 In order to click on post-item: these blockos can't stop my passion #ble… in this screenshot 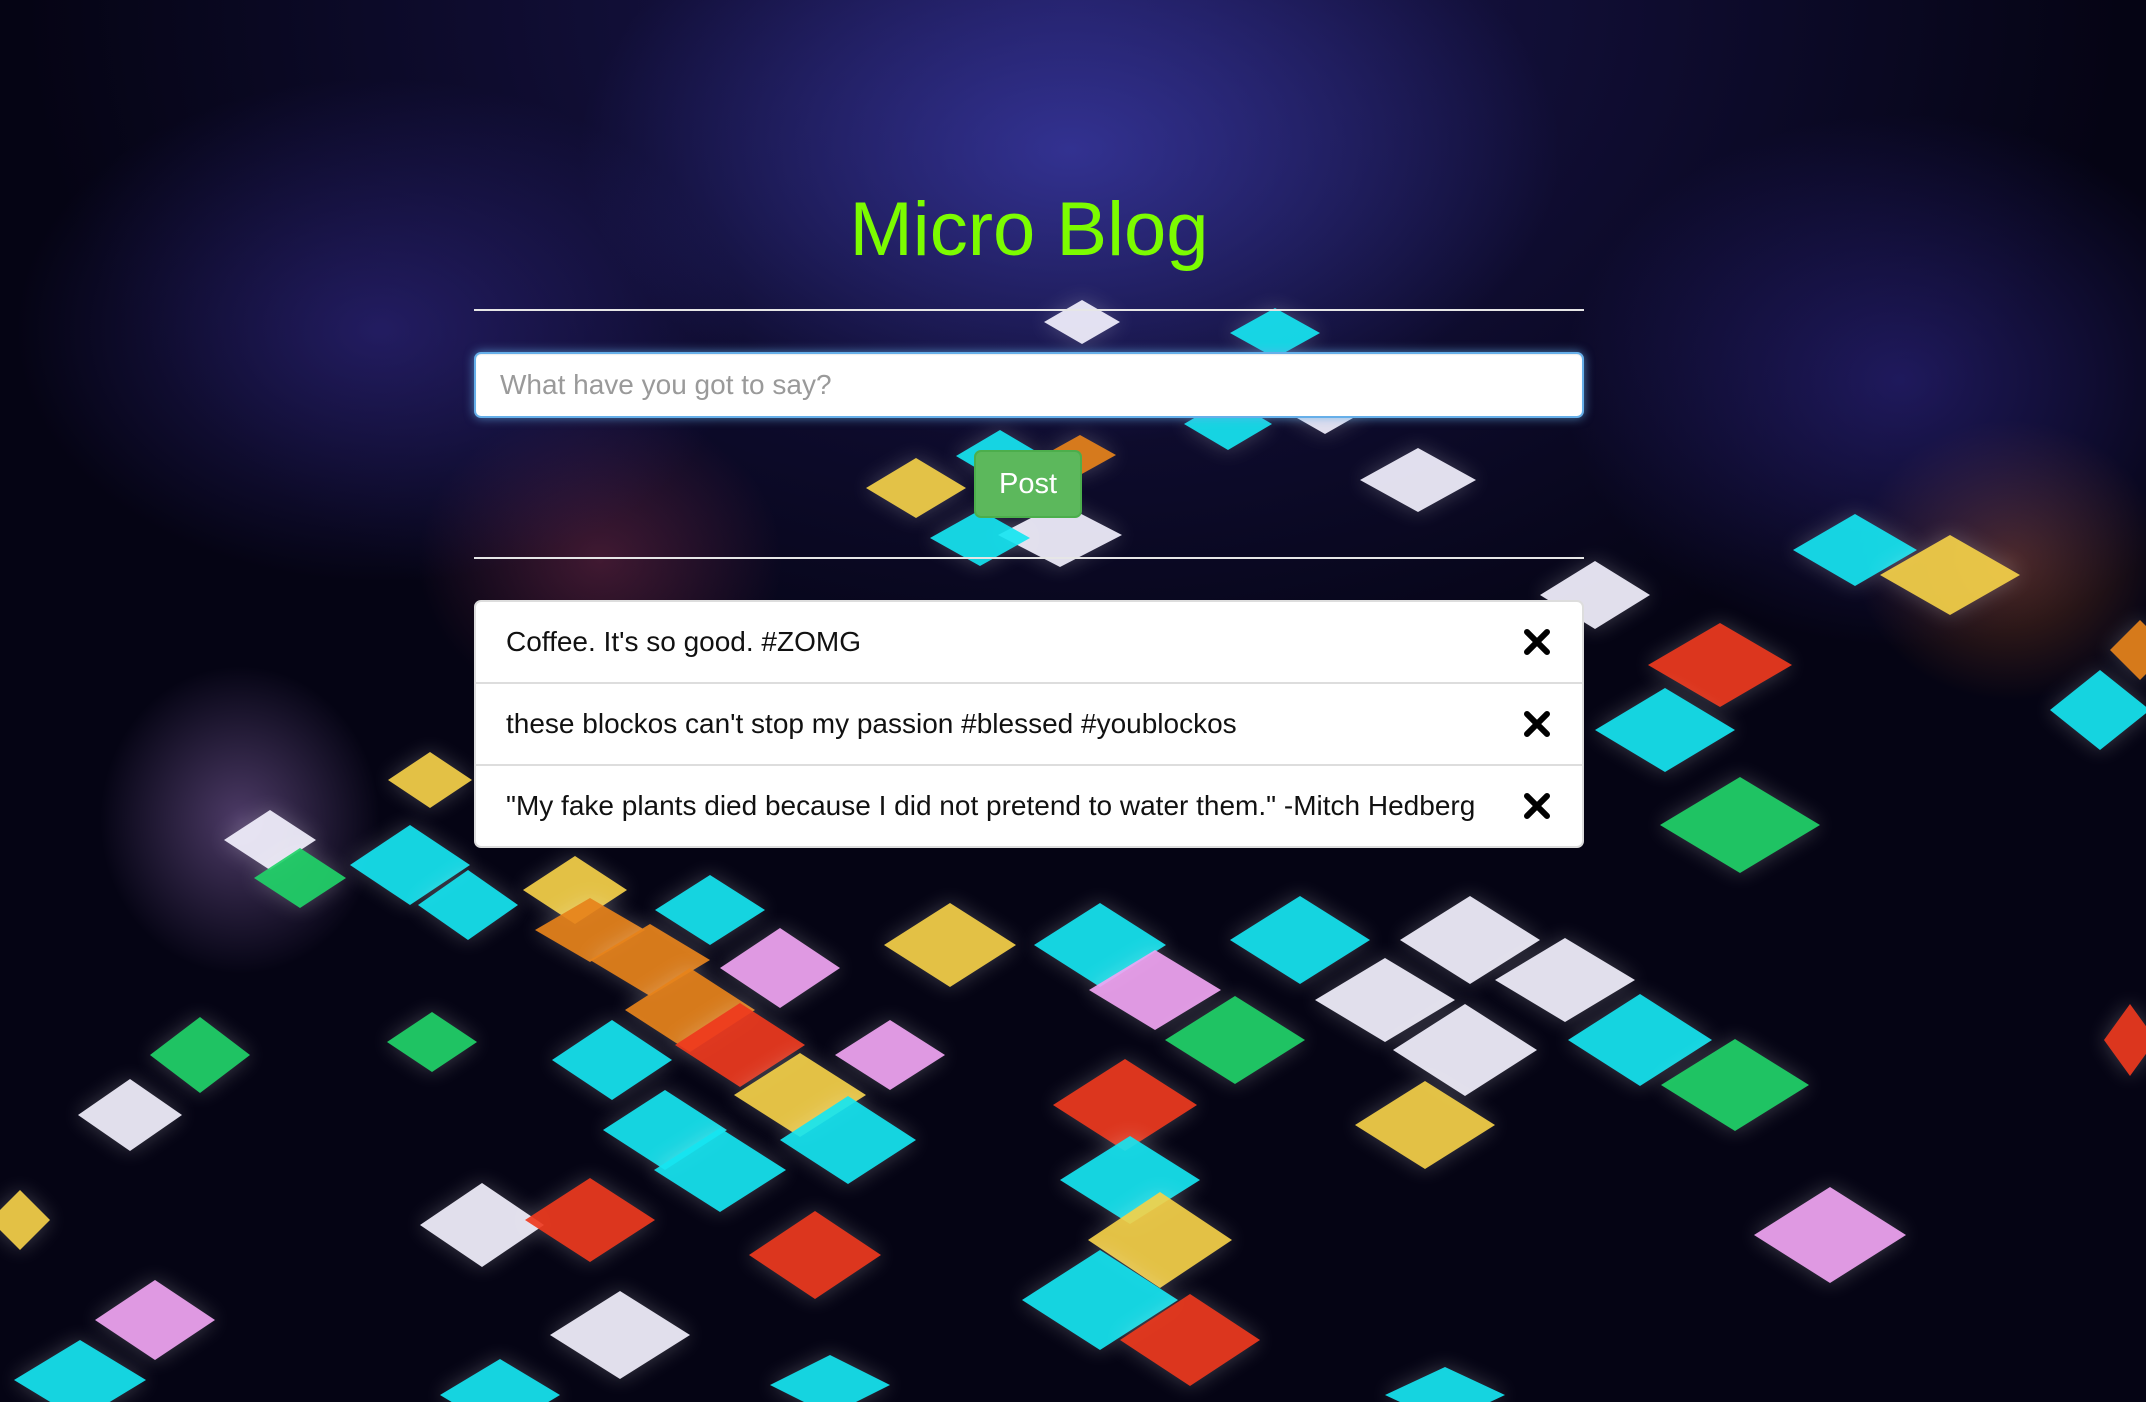, I will do `click(1029, 723)`.